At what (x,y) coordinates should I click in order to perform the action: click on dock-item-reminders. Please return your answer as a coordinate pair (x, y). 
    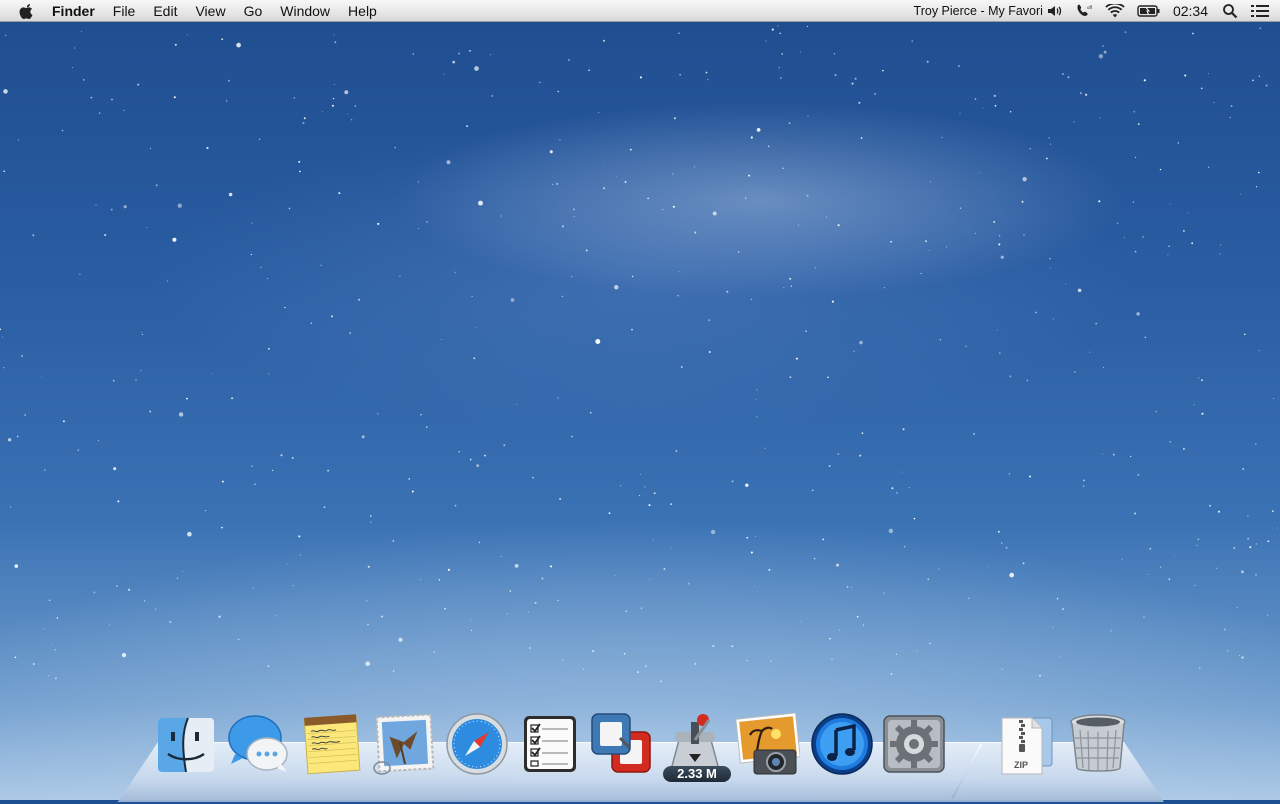
    Looking at the image, I should click on (550, 746).